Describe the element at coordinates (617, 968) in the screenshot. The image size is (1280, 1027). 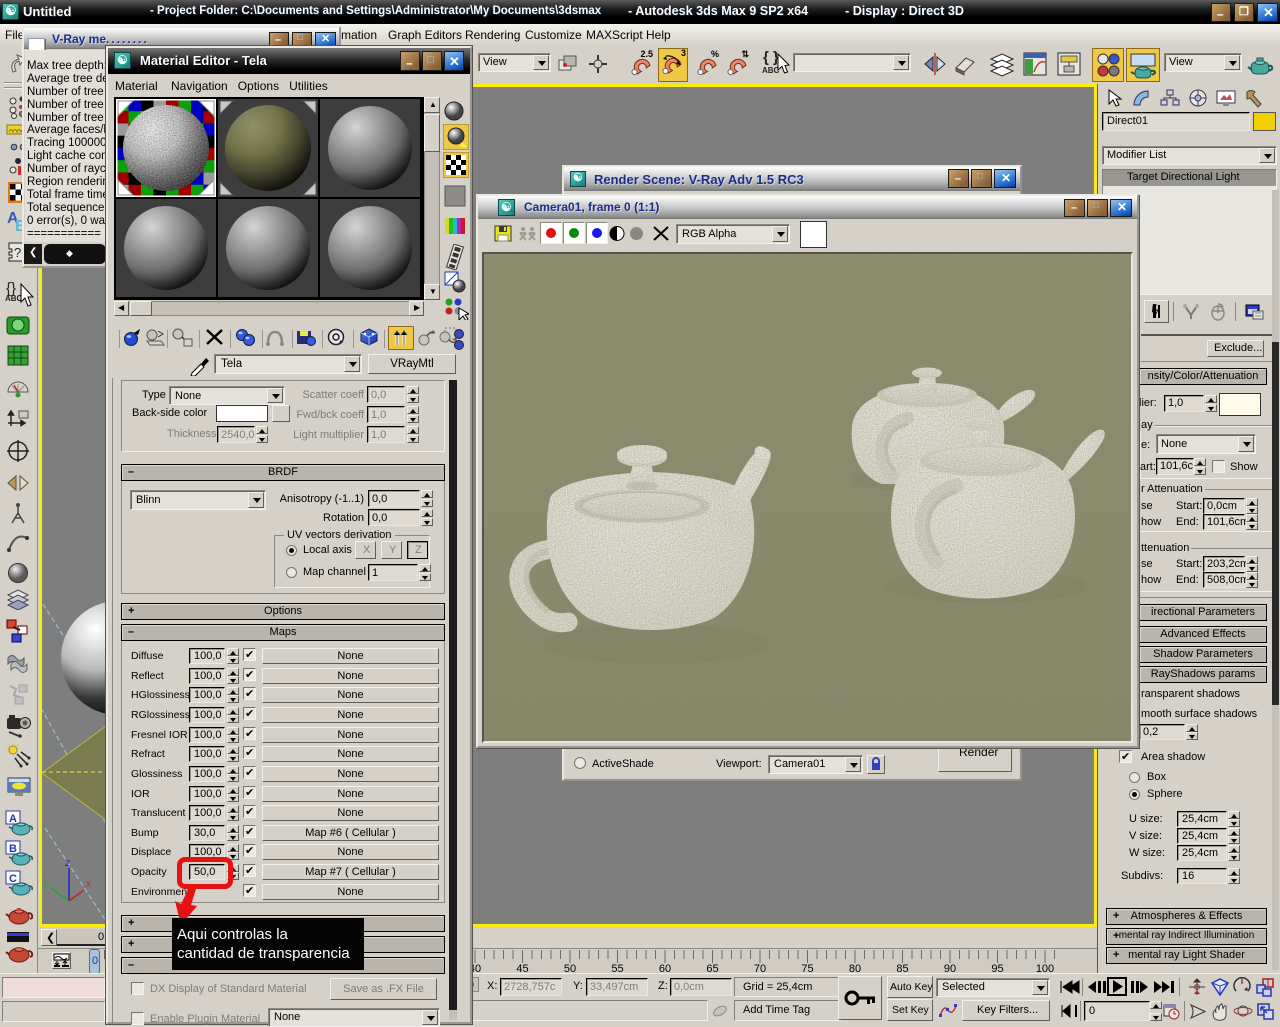
I see `svg-text: 55` at that location.